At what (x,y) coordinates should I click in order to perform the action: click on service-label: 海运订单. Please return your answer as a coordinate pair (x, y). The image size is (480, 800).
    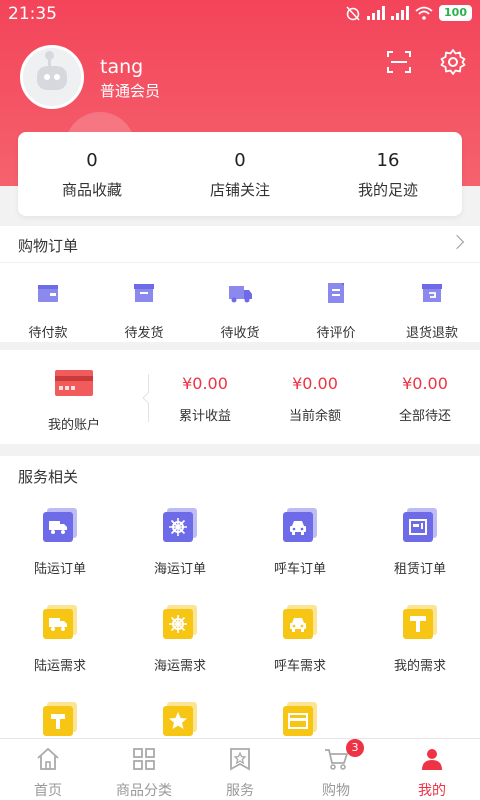
    Looking at the image, I should click on (179, 569).